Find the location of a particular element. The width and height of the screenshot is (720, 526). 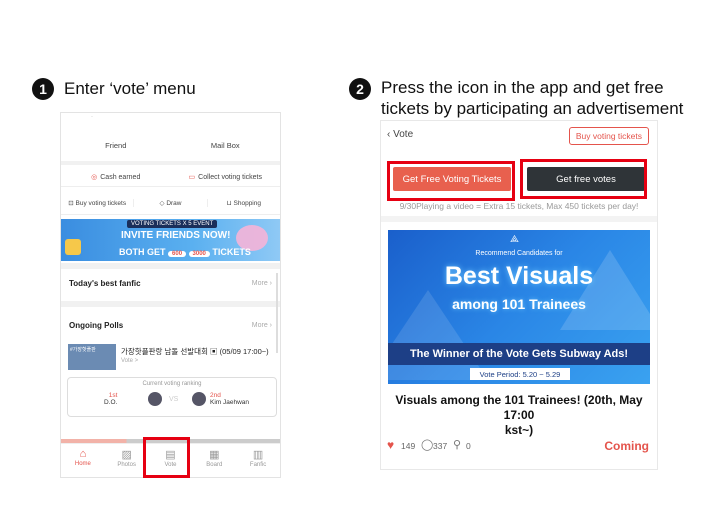

coin-stack-icon is located at coordinates (73, 247).